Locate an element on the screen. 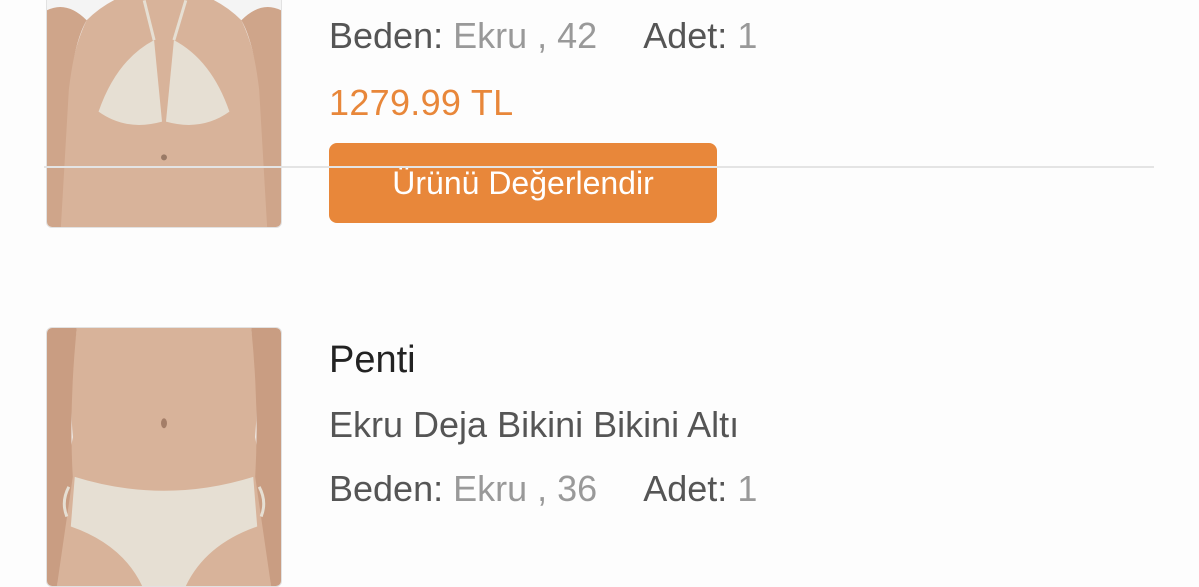  item-divider is located at coordinates (599, 167).